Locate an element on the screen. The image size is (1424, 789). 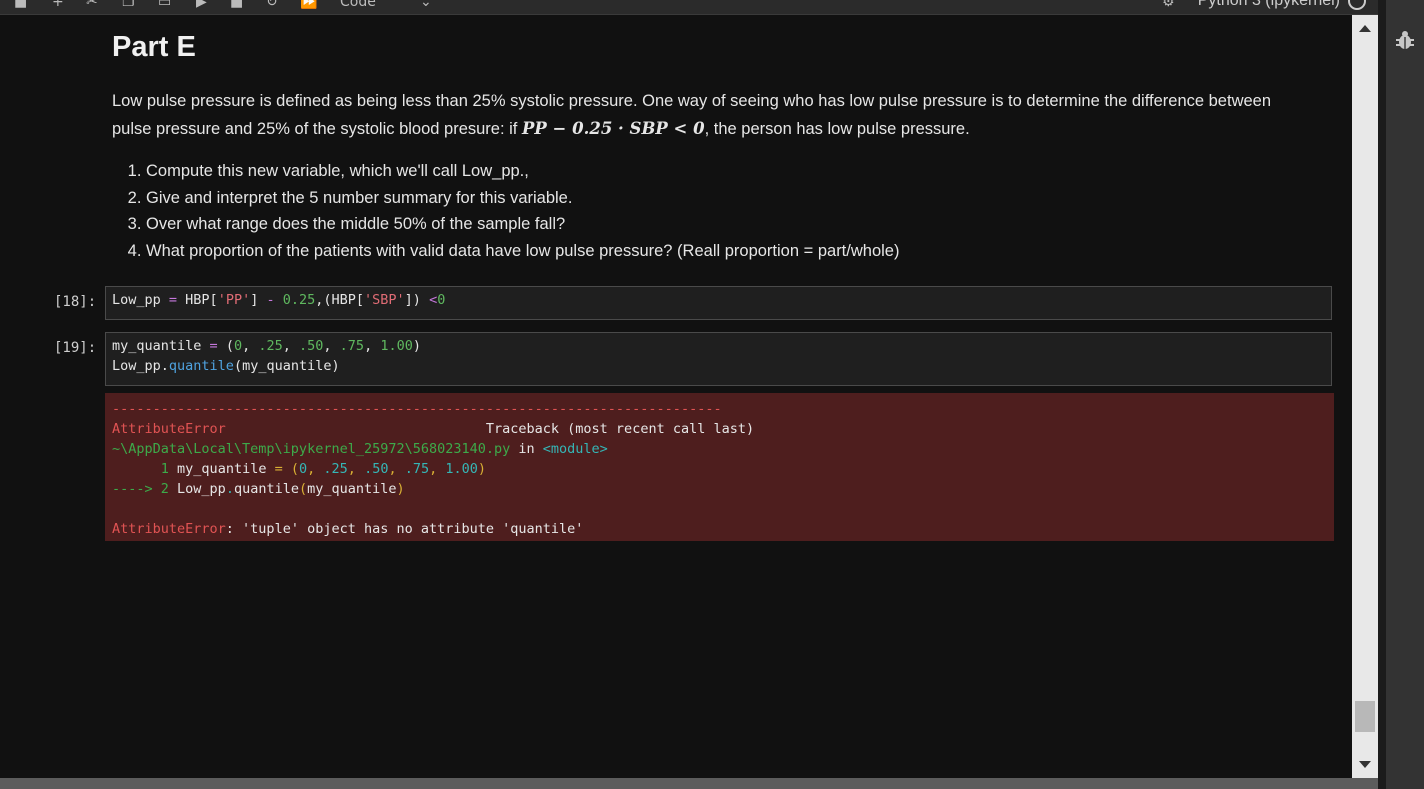
cell-type-select: Code is located at coordinates (358, 5).